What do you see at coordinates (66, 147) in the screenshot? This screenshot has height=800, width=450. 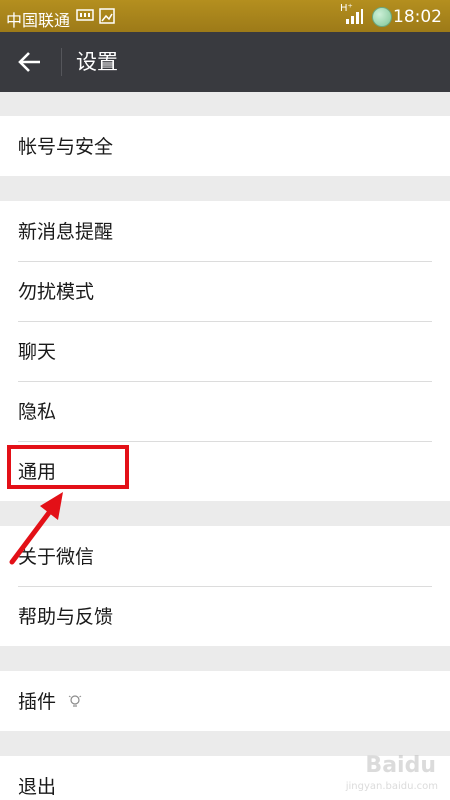 I see `settings-item-label: 帐号与安全` at bounding box center [66, 147].